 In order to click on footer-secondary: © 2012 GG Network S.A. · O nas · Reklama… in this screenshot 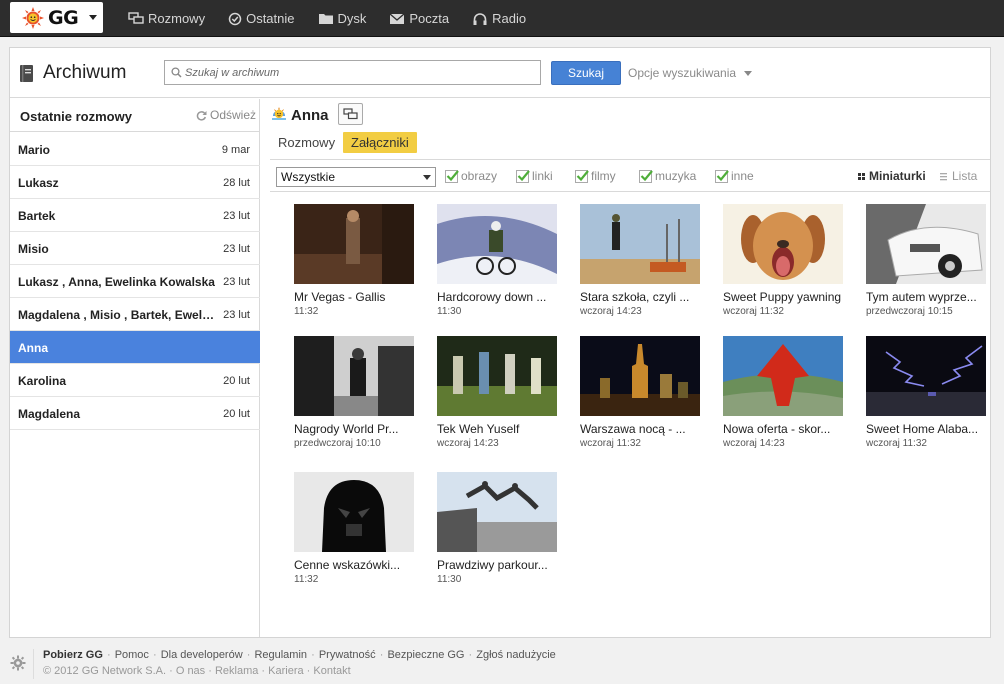, I will do `click(197, 671)`.